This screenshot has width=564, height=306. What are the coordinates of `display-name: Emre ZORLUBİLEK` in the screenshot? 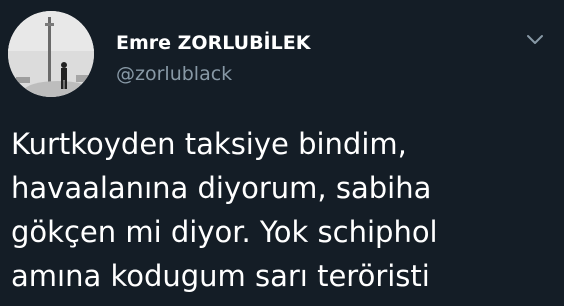 It's located at (213, 43).